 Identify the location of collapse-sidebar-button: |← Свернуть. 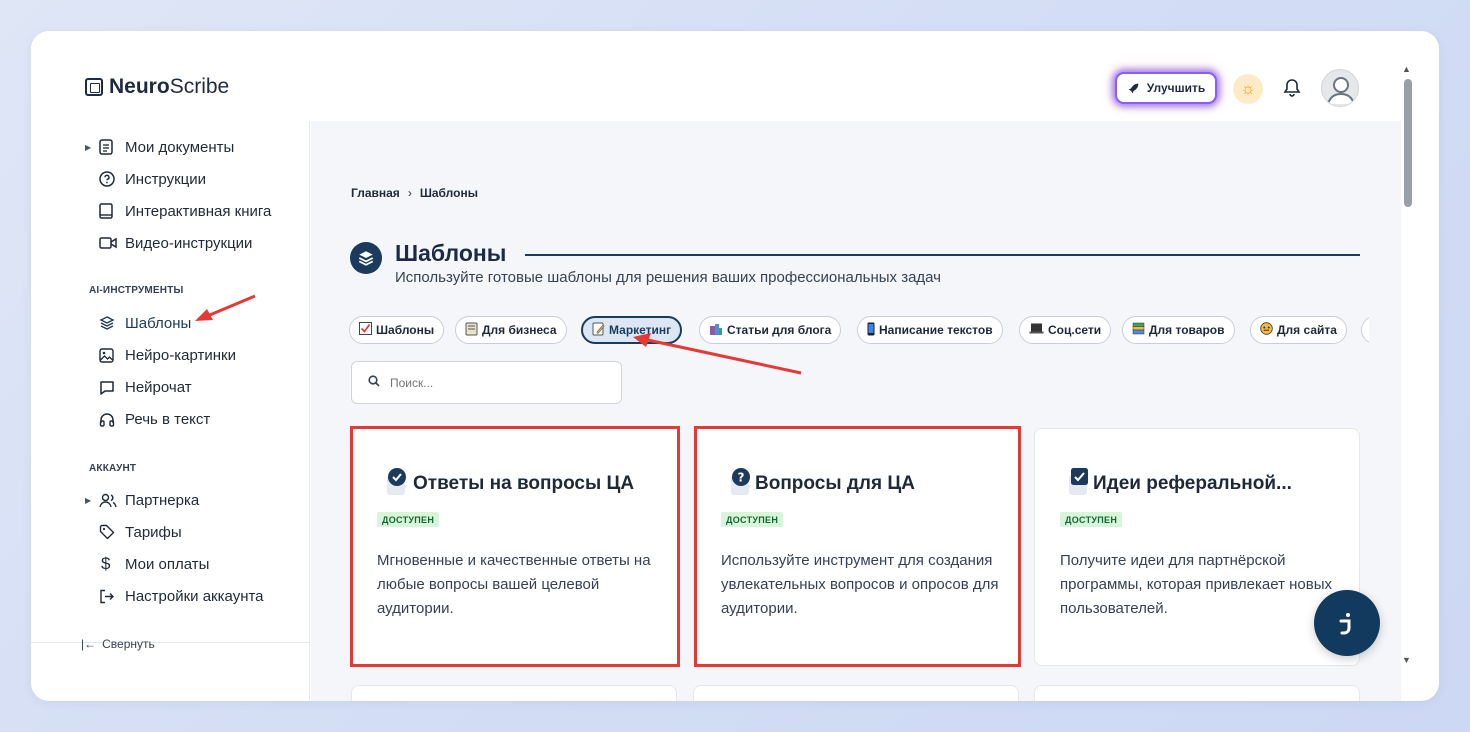
(118, 644).